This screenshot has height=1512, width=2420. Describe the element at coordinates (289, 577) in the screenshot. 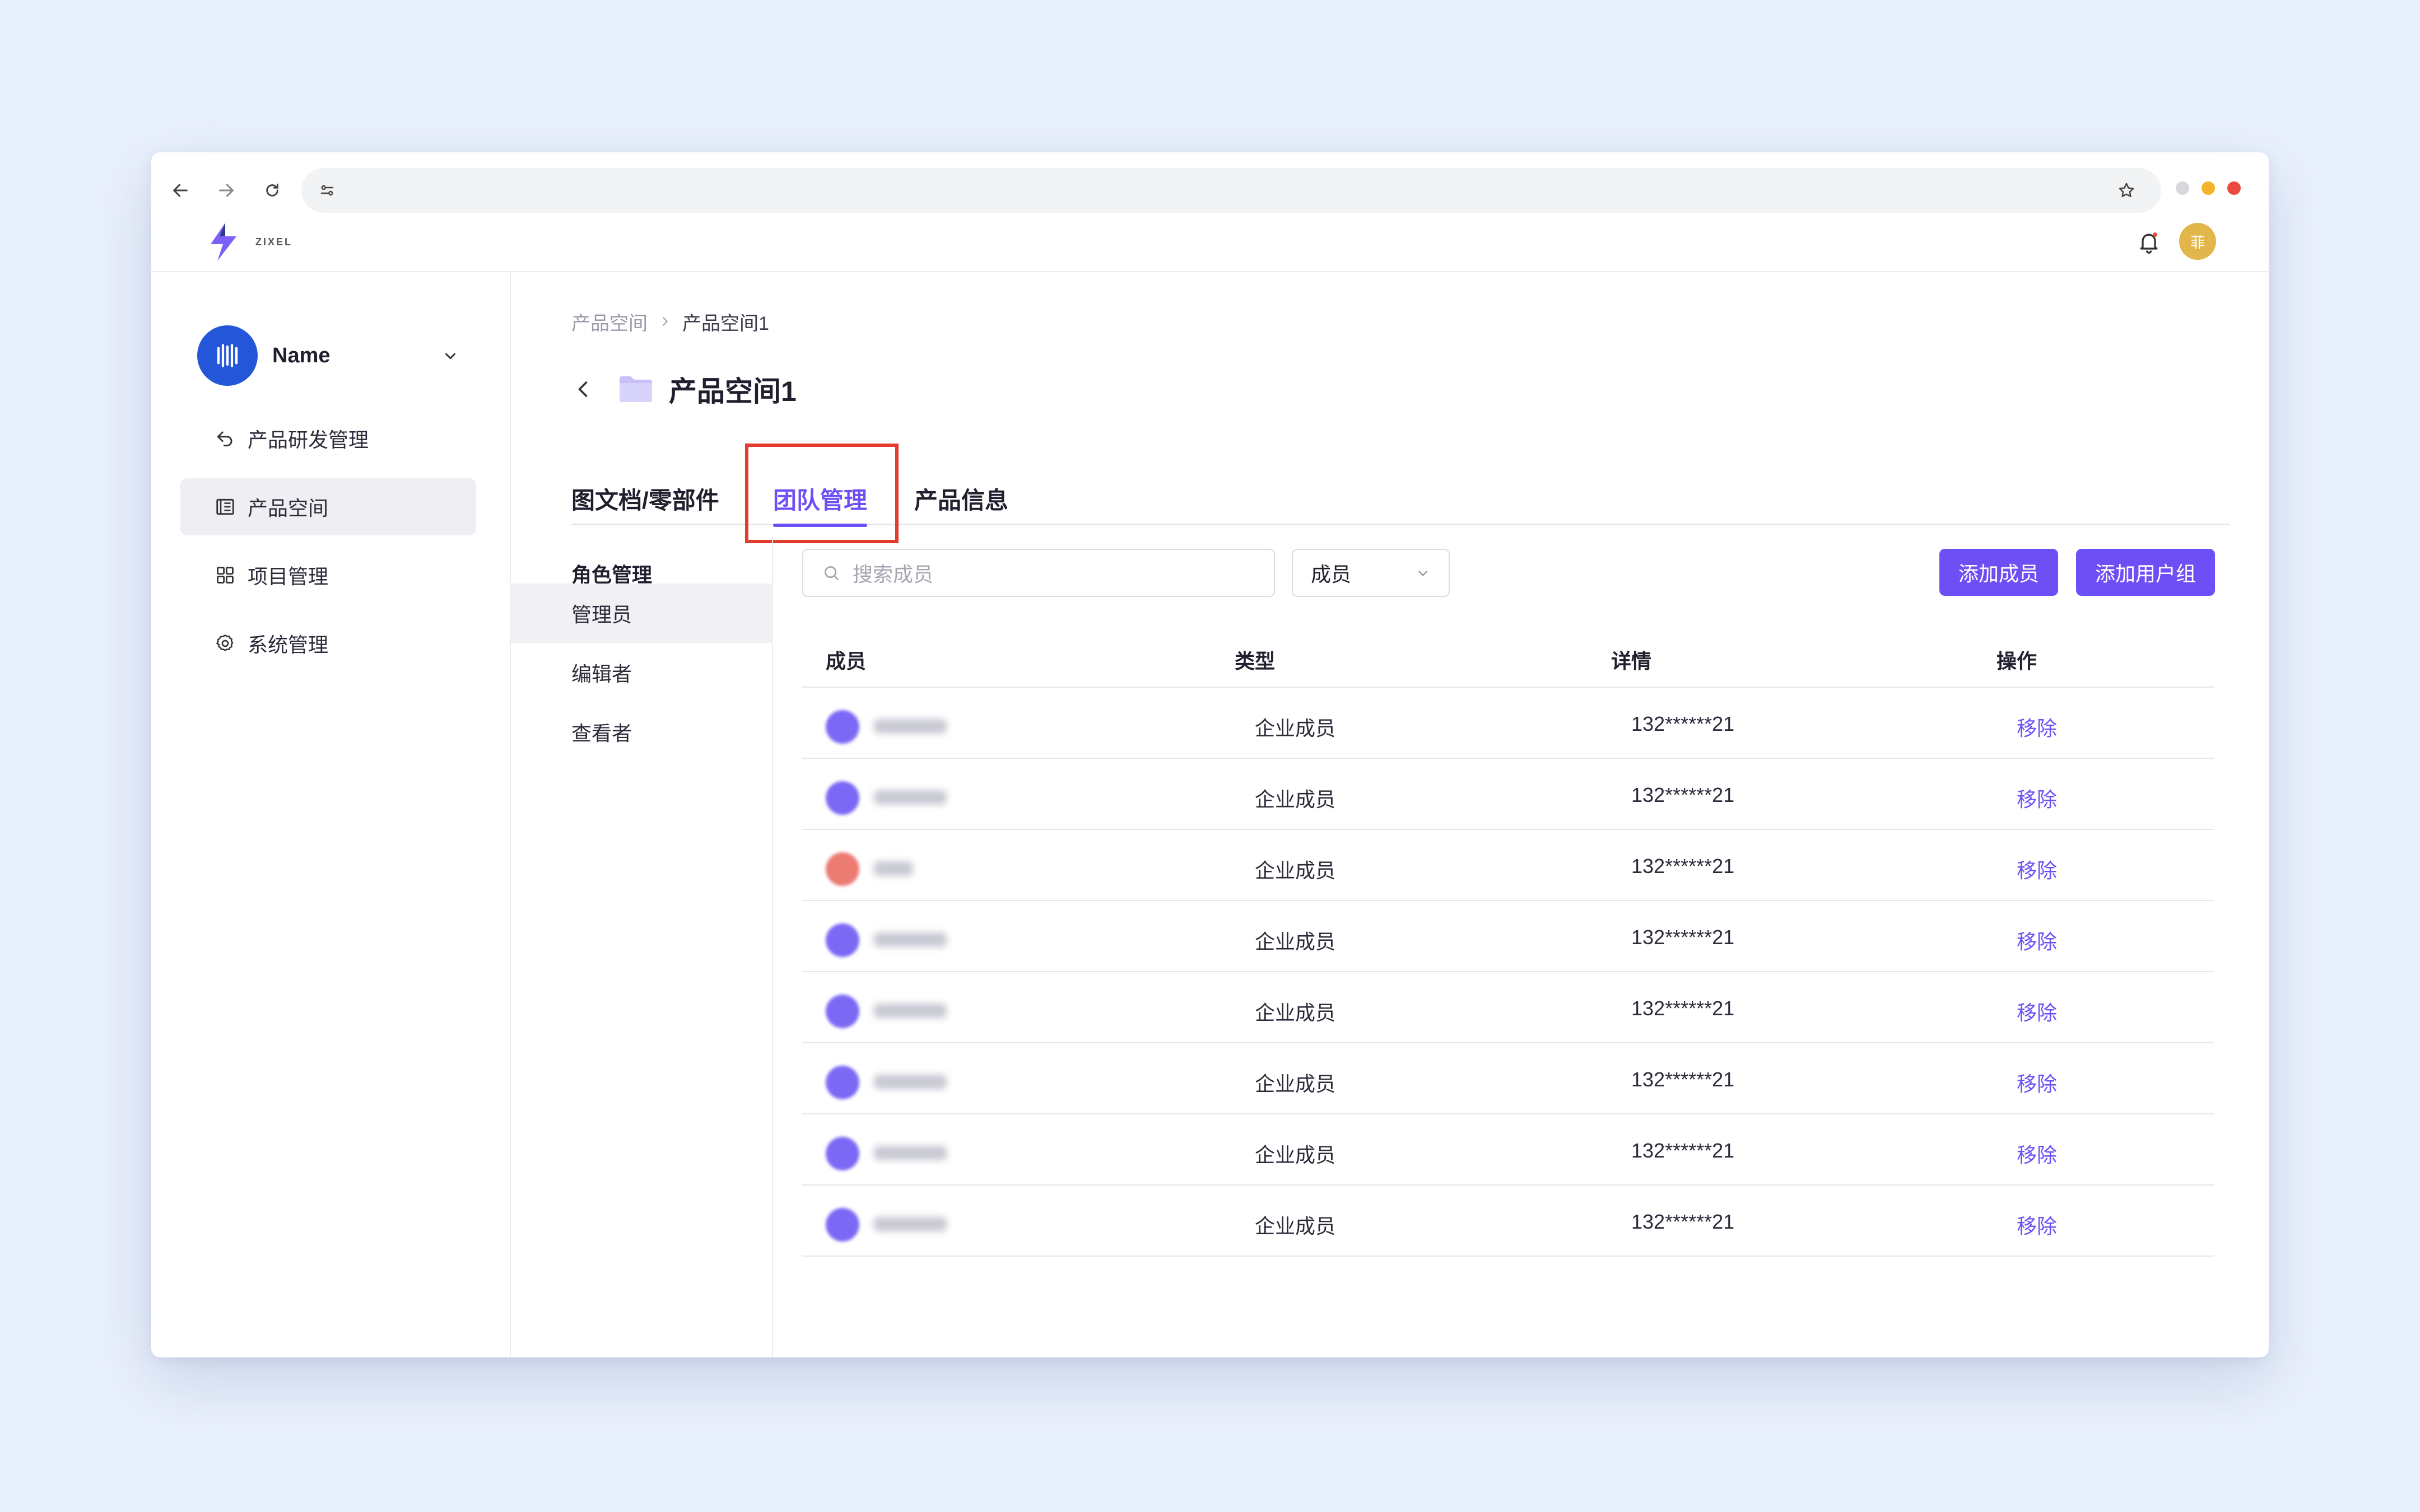

I see `sidebar-item-label: 项目管理` at that location.